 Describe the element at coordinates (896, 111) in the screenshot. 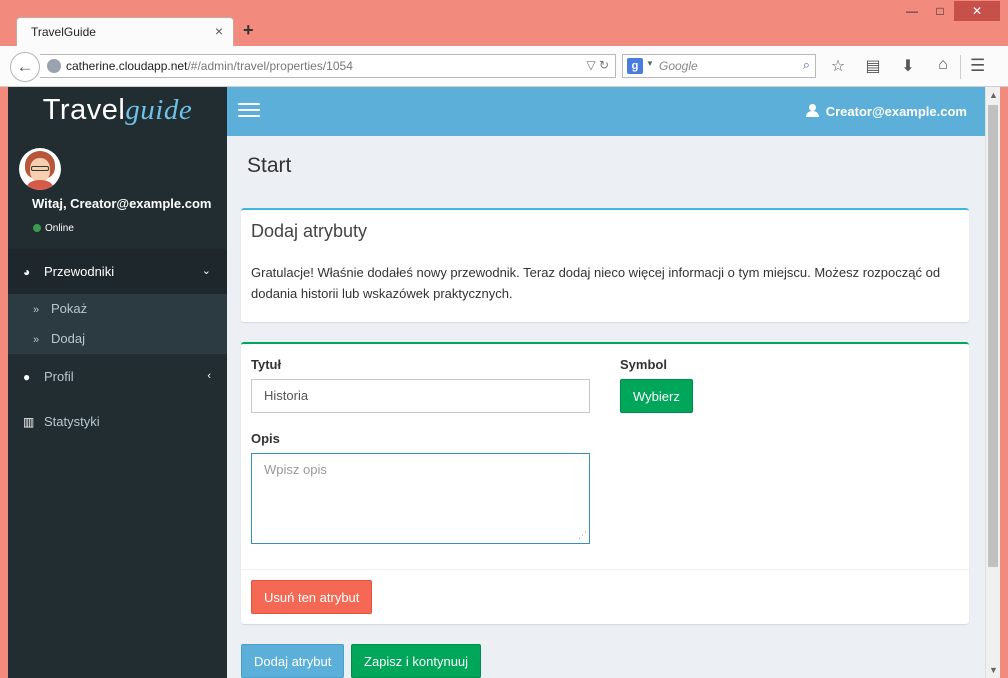

I see `user-menu-label: Creator@example.com` at that location.